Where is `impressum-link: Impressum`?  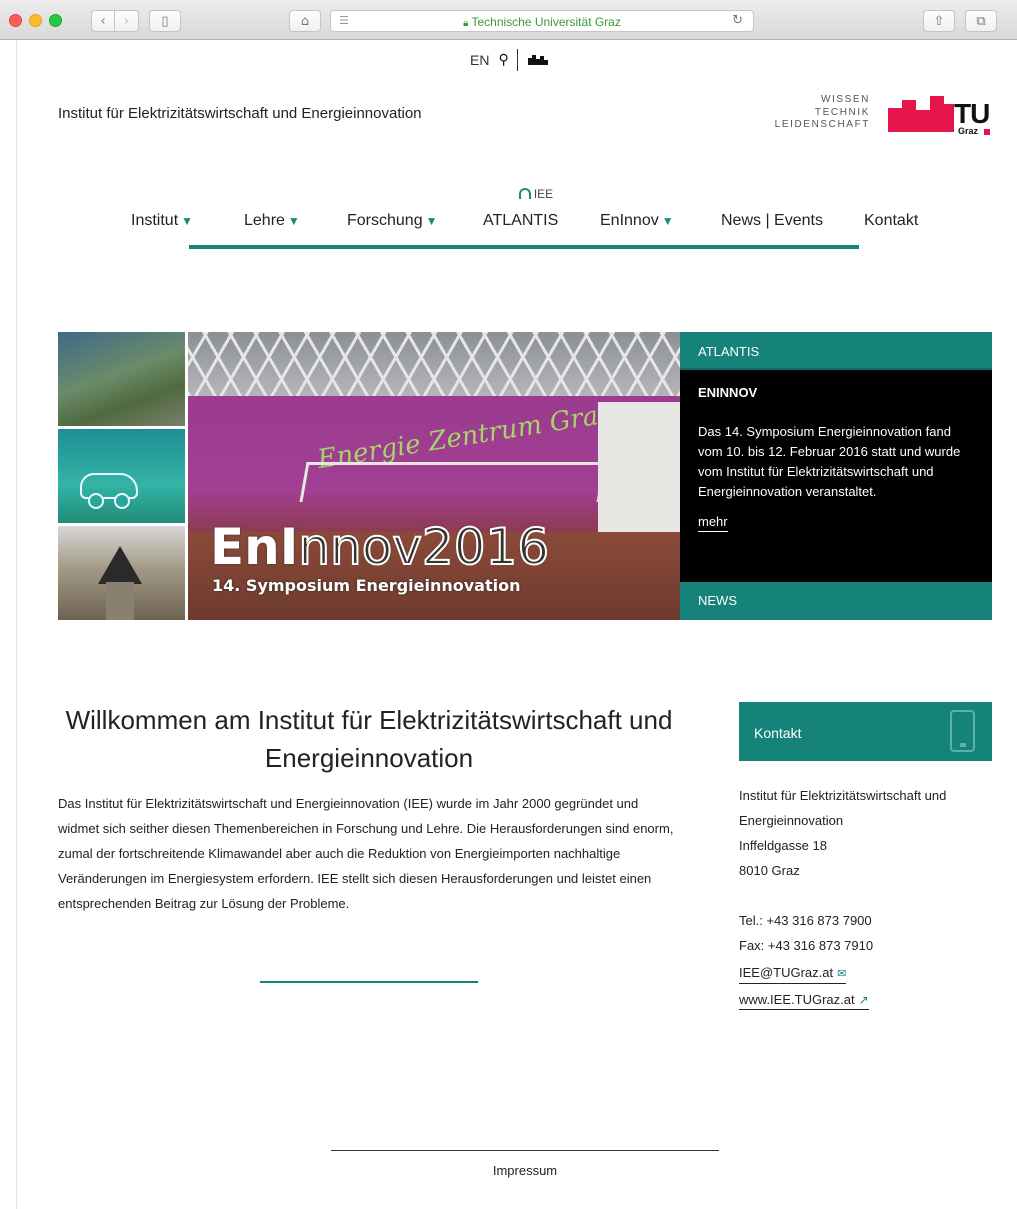 impressum-link: Impressum is located at coordinates (525, 1170).